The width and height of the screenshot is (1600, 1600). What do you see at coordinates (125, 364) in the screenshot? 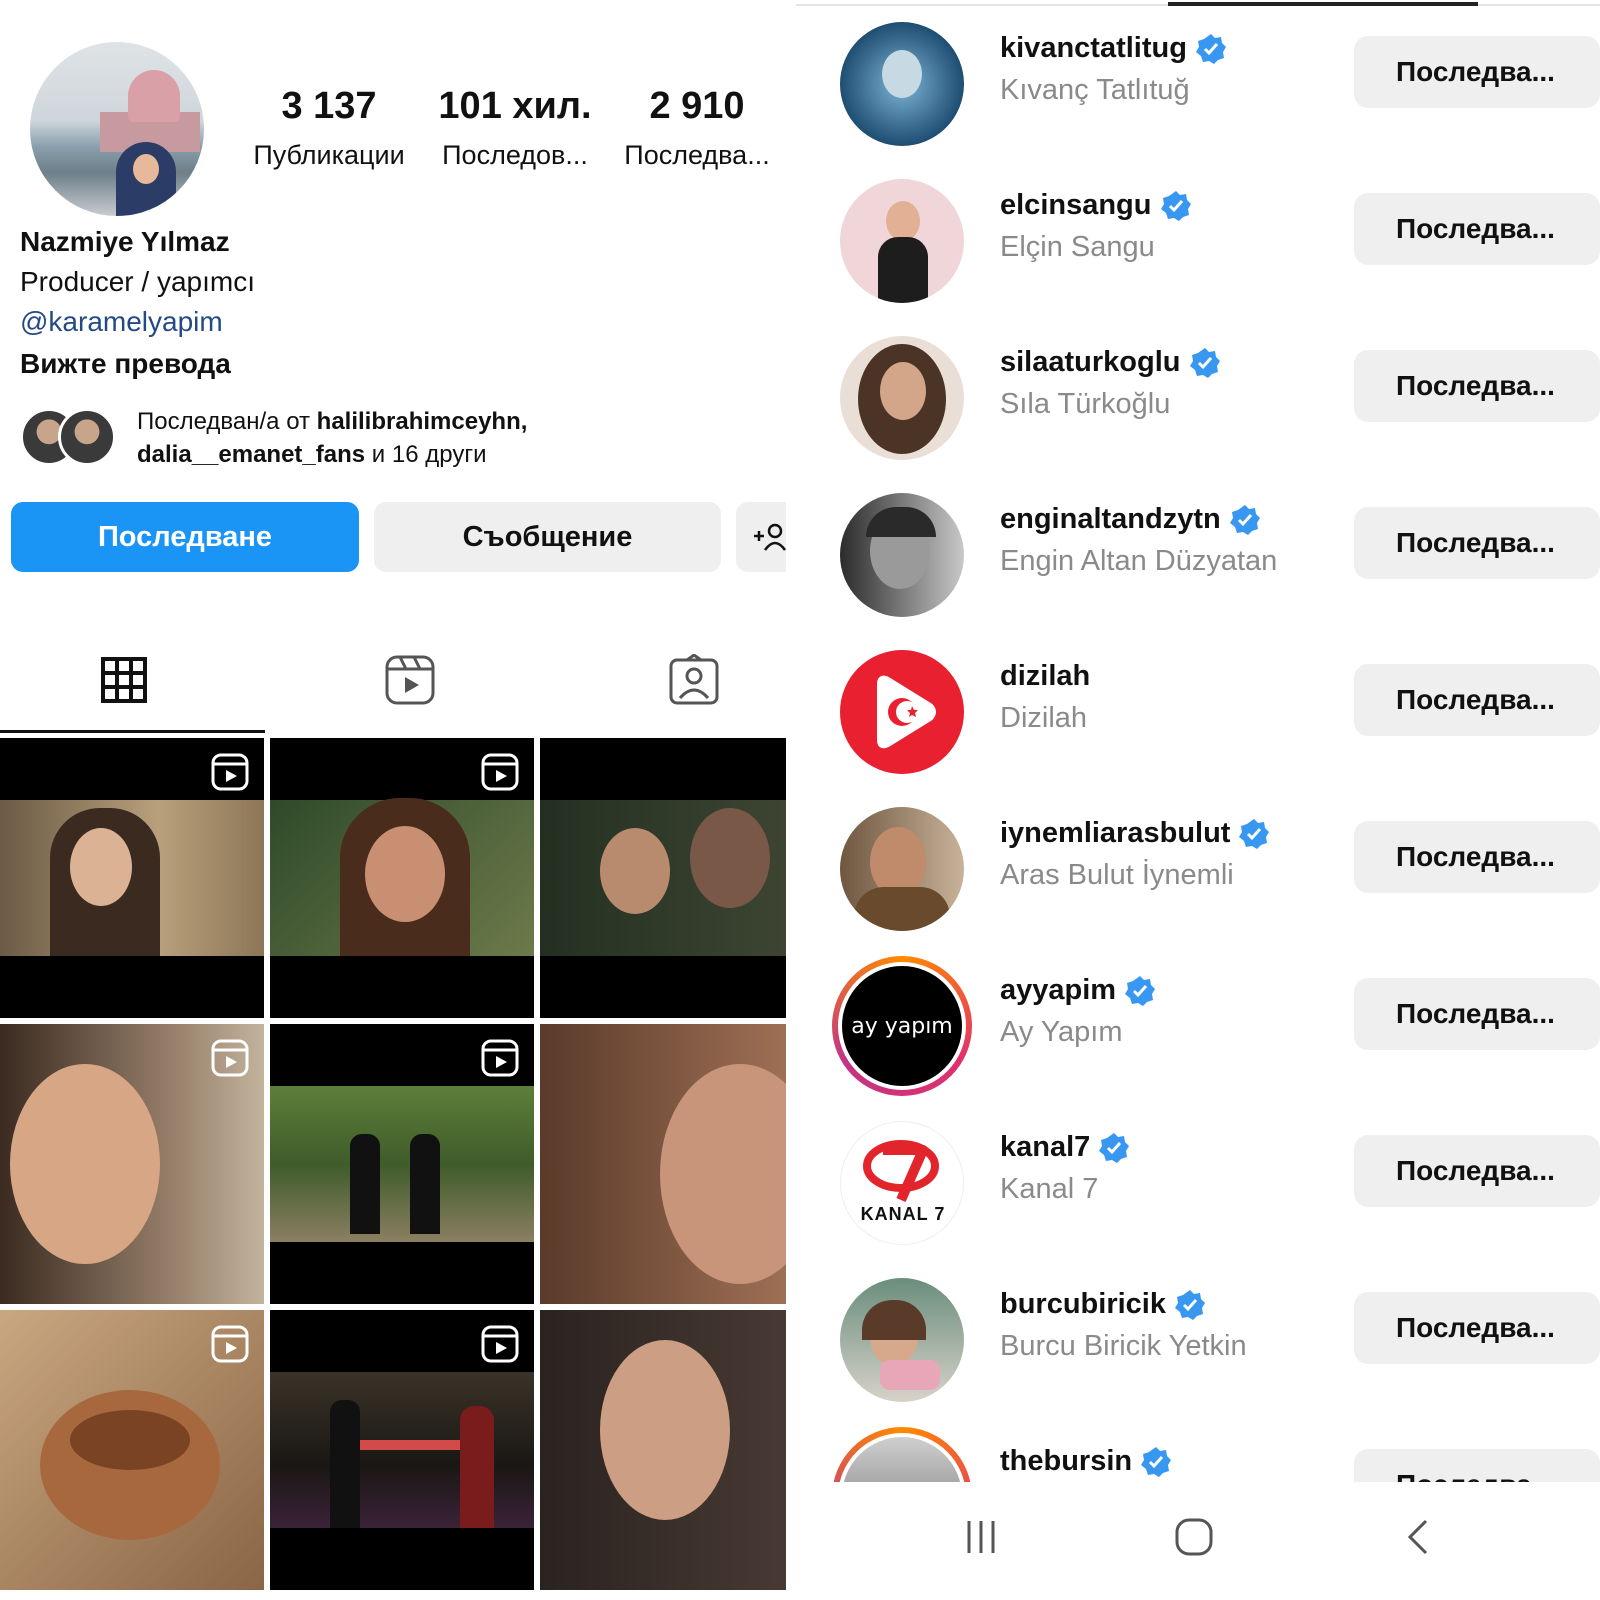
I see `see-translation-link: Вижте превода` at bounding box center [125, 364].